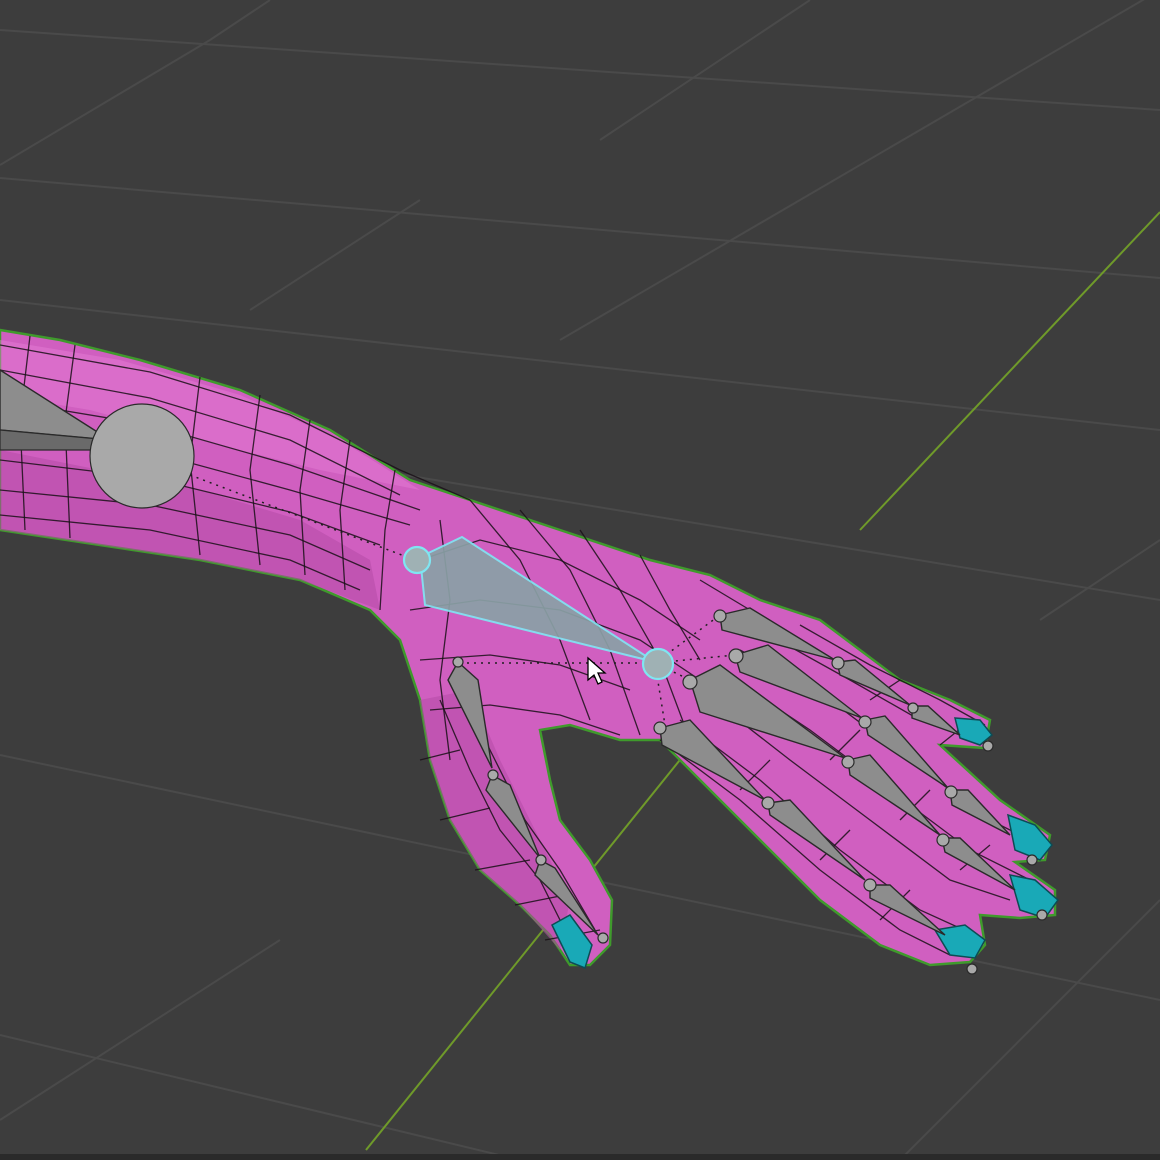 The height and width of the screenshot is (1160, 1160). Describe the element at coordinates (417, 560) in the screenshot. I see `hand-bone-head` at that location.